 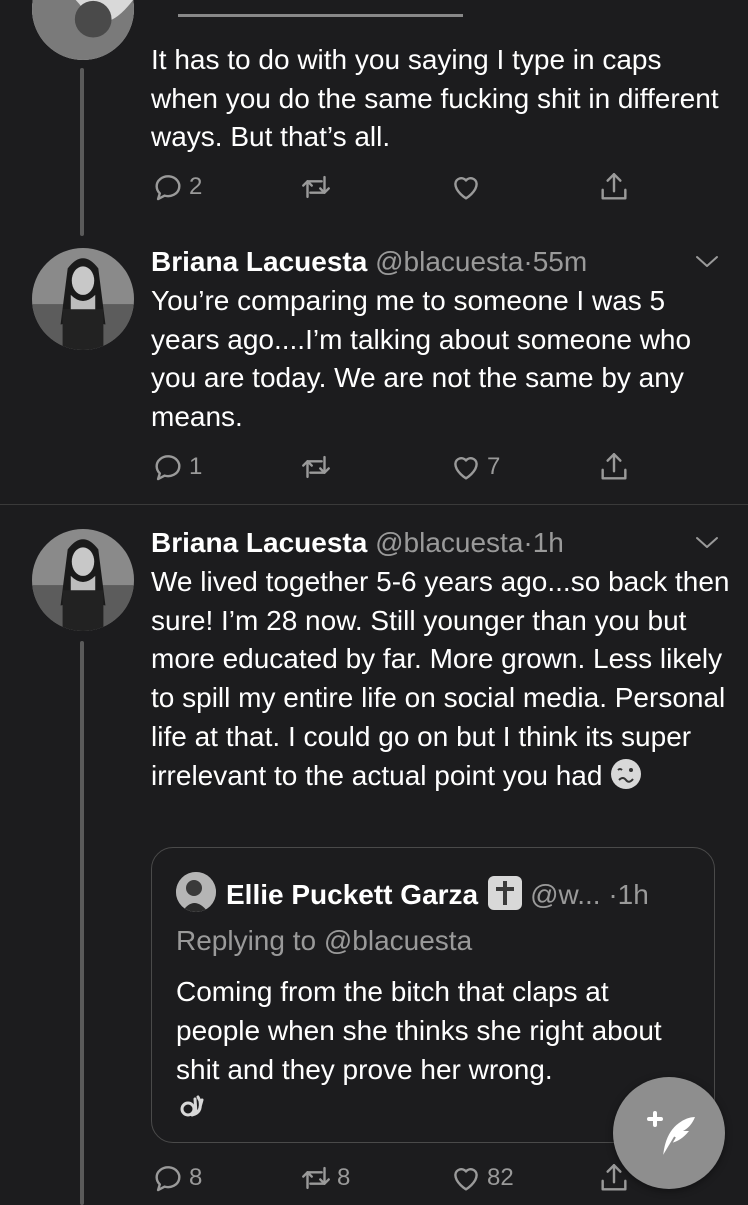 I want to click on quote-display-name: Ellie Puckett Garza, so click(x=352, y=894).